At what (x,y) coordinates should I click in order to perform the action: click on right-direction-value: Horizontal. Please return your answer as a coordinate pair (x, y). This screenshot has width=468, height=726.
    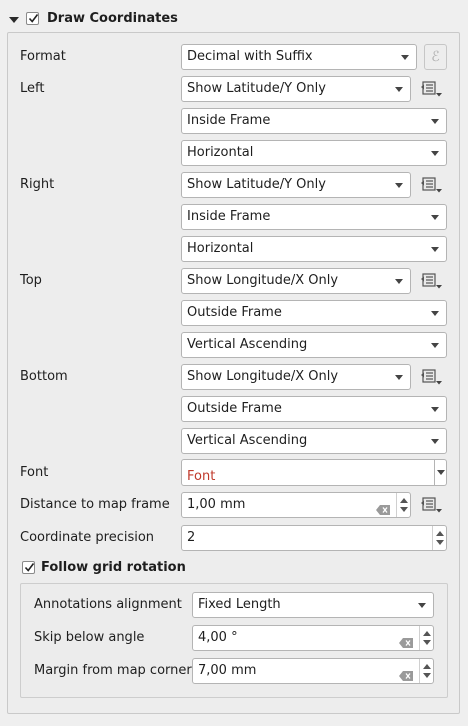
    Looking at the image, I should click on (220, 248).